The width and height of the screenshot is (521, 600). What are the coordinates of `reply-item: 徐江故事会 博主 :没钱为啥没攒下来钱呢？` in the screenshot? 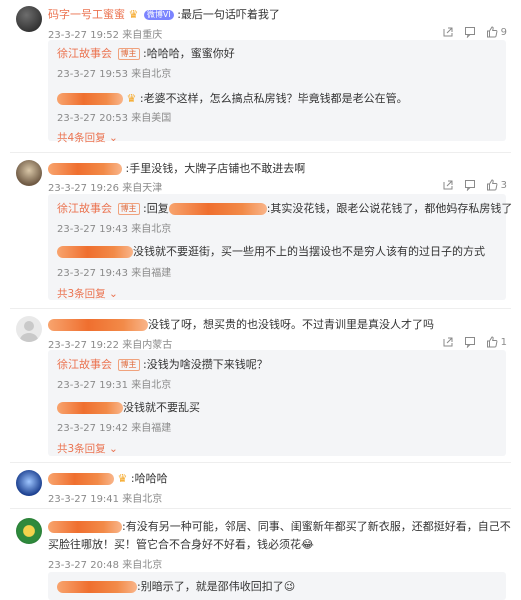 It's located at (162, 364).